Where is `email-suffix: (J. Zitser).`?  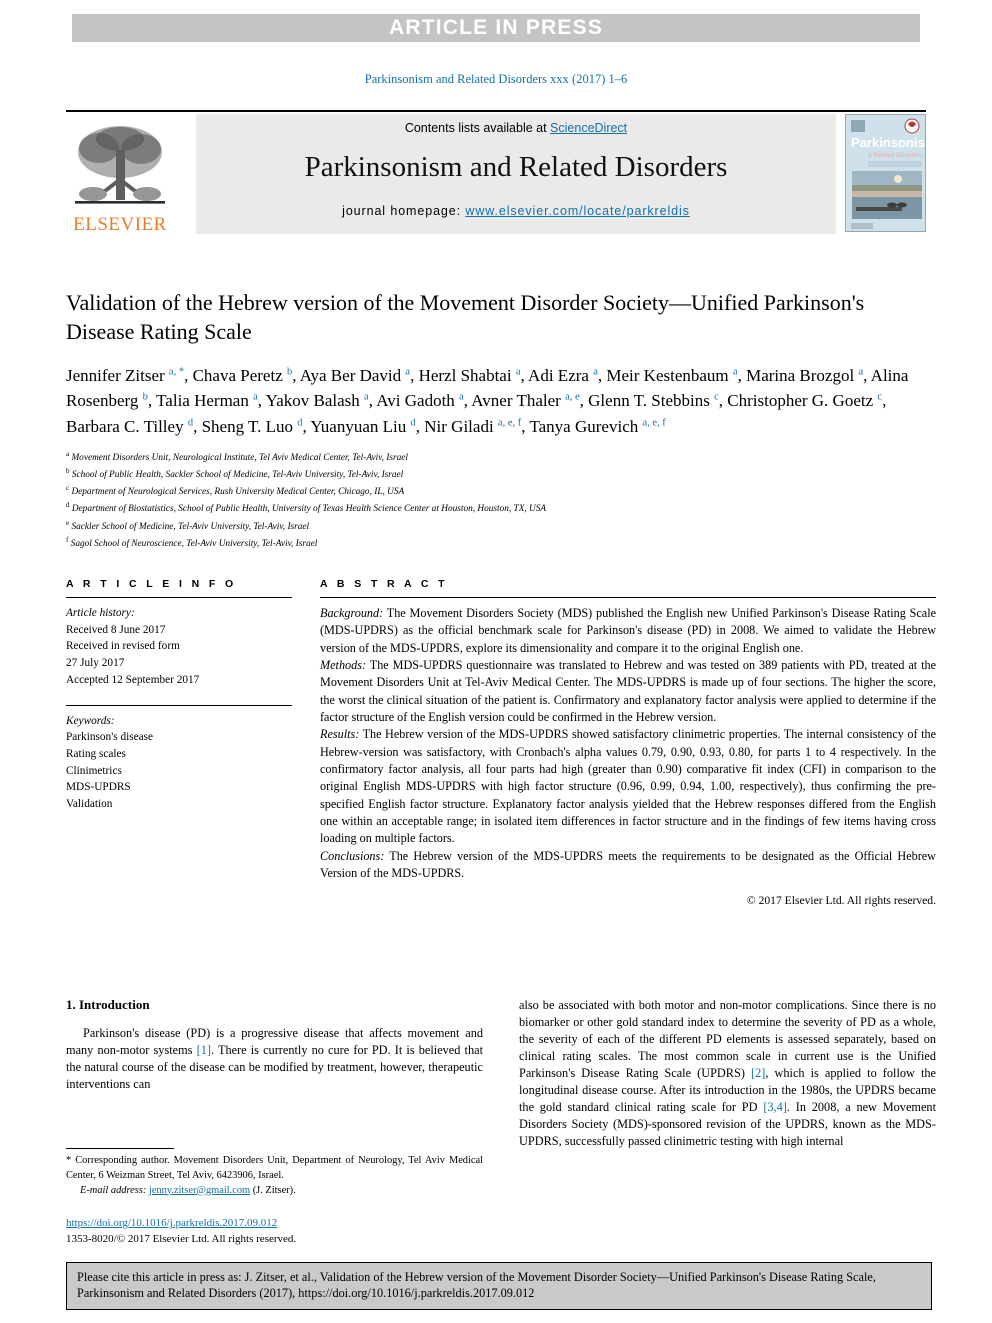
email-suffix: (J. Zitser). is located at coordinates (273, 1190).